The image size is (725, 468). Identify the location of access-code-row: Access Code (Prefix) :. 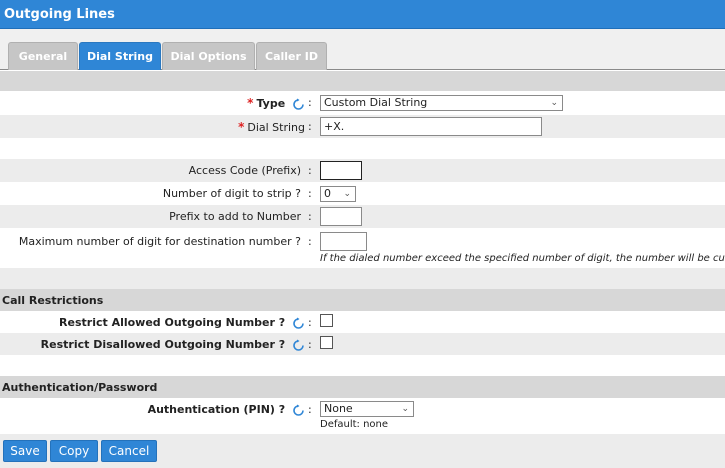
(362, 170).